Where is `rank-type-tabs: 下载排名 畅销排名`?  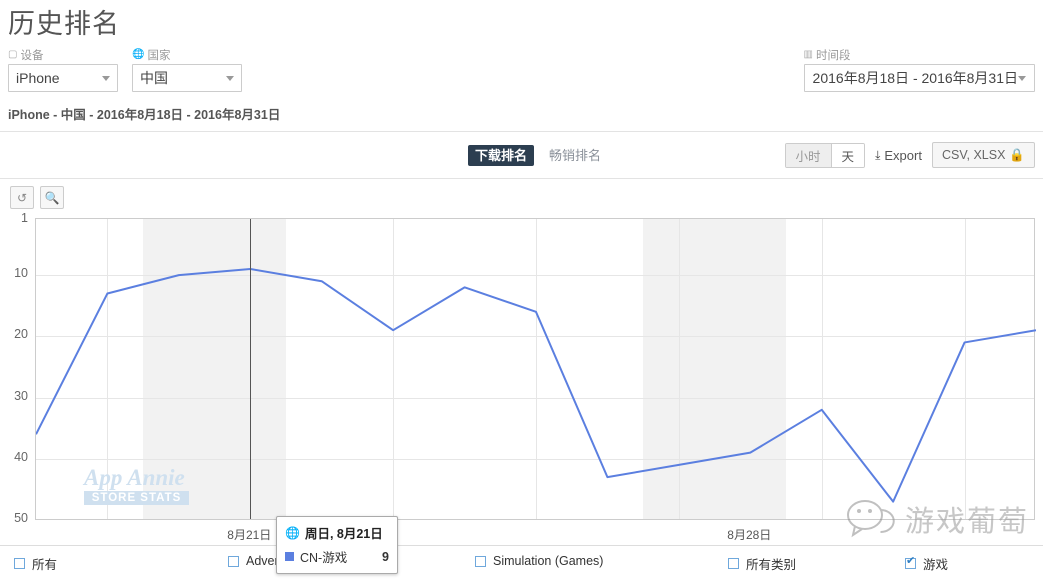
rank-type-tabs: 下载排名 畅销排名 is located at coordinates (538, 155).